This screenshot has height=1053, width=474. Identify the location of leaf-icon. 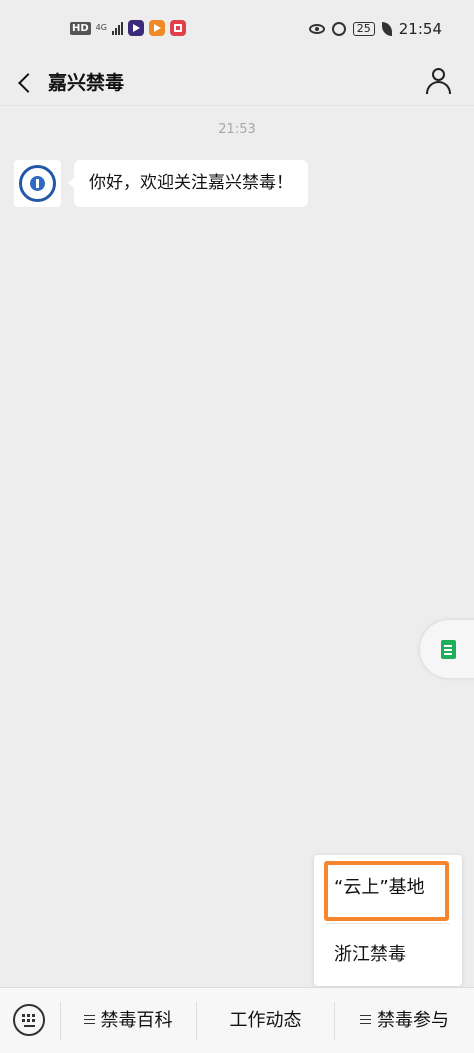
(386, 29).